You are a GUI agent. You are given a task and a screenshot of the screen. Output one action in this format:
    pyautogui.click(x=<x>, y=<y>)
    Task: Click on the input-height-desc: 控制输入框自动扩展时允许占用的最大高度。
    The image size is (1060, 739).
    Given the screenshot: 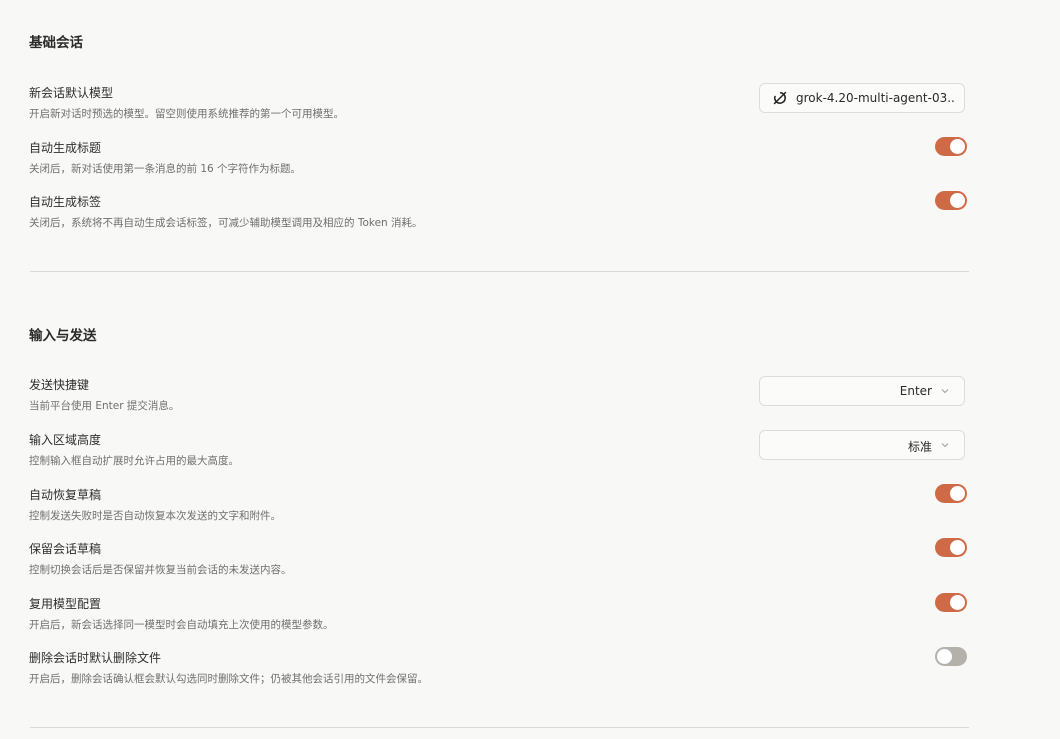 What is the action you would take?
    pyautogui.click(x=134, y=461)
    